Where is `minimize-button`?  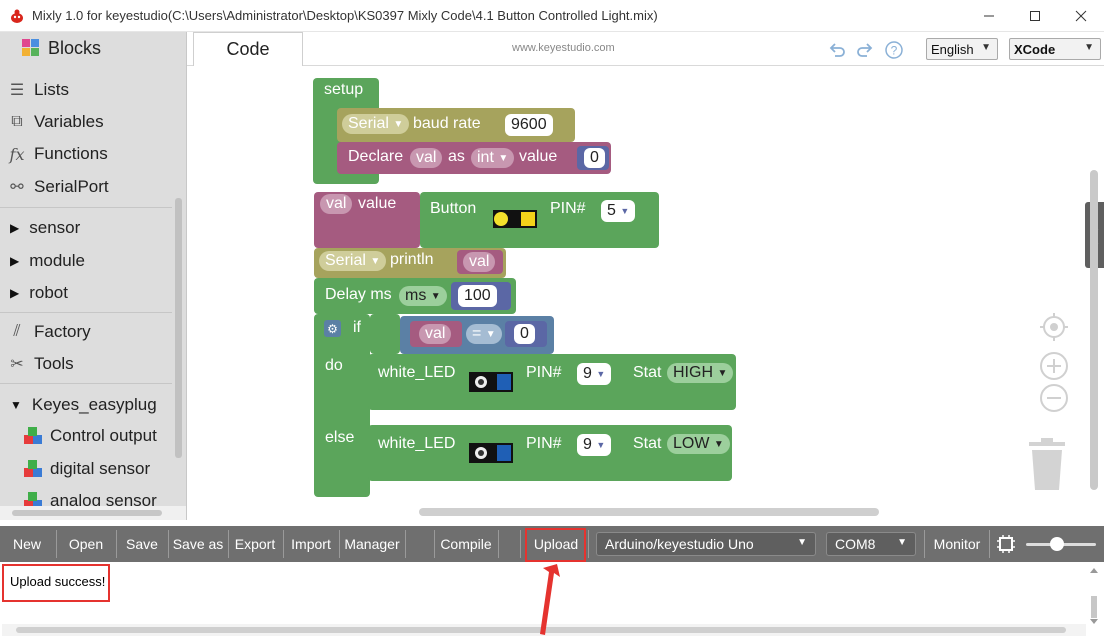
minimize-button is located at coordinates (989, 16).